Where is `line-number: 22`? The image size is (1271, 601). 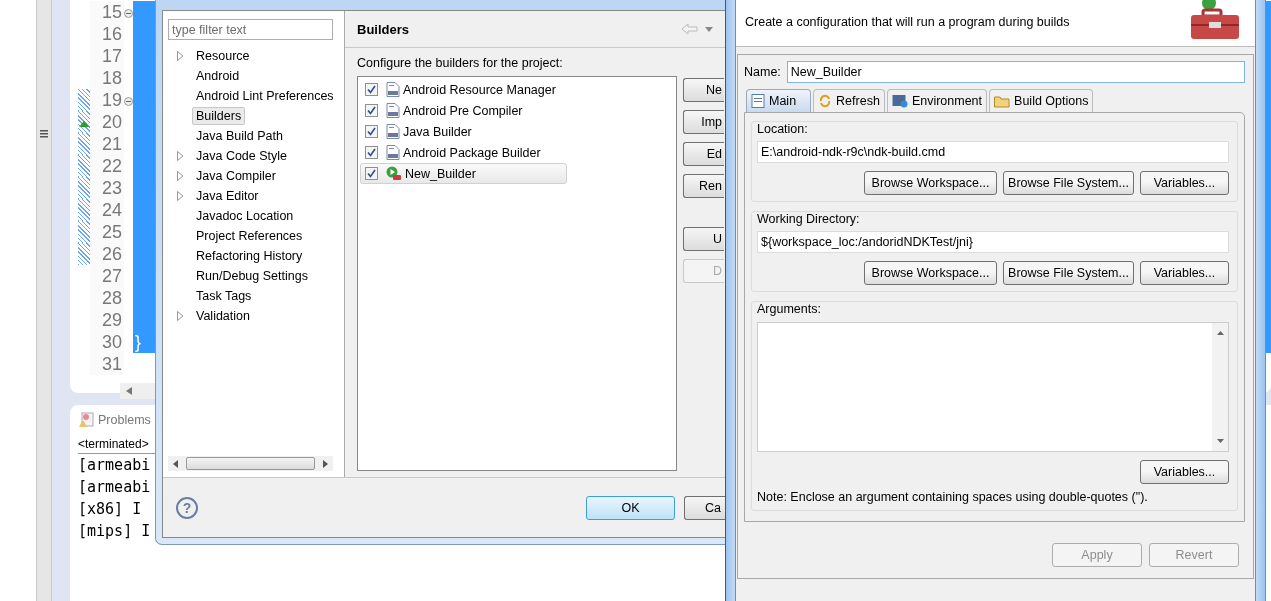
line-number: 22 is located at coordinates (112, 166).